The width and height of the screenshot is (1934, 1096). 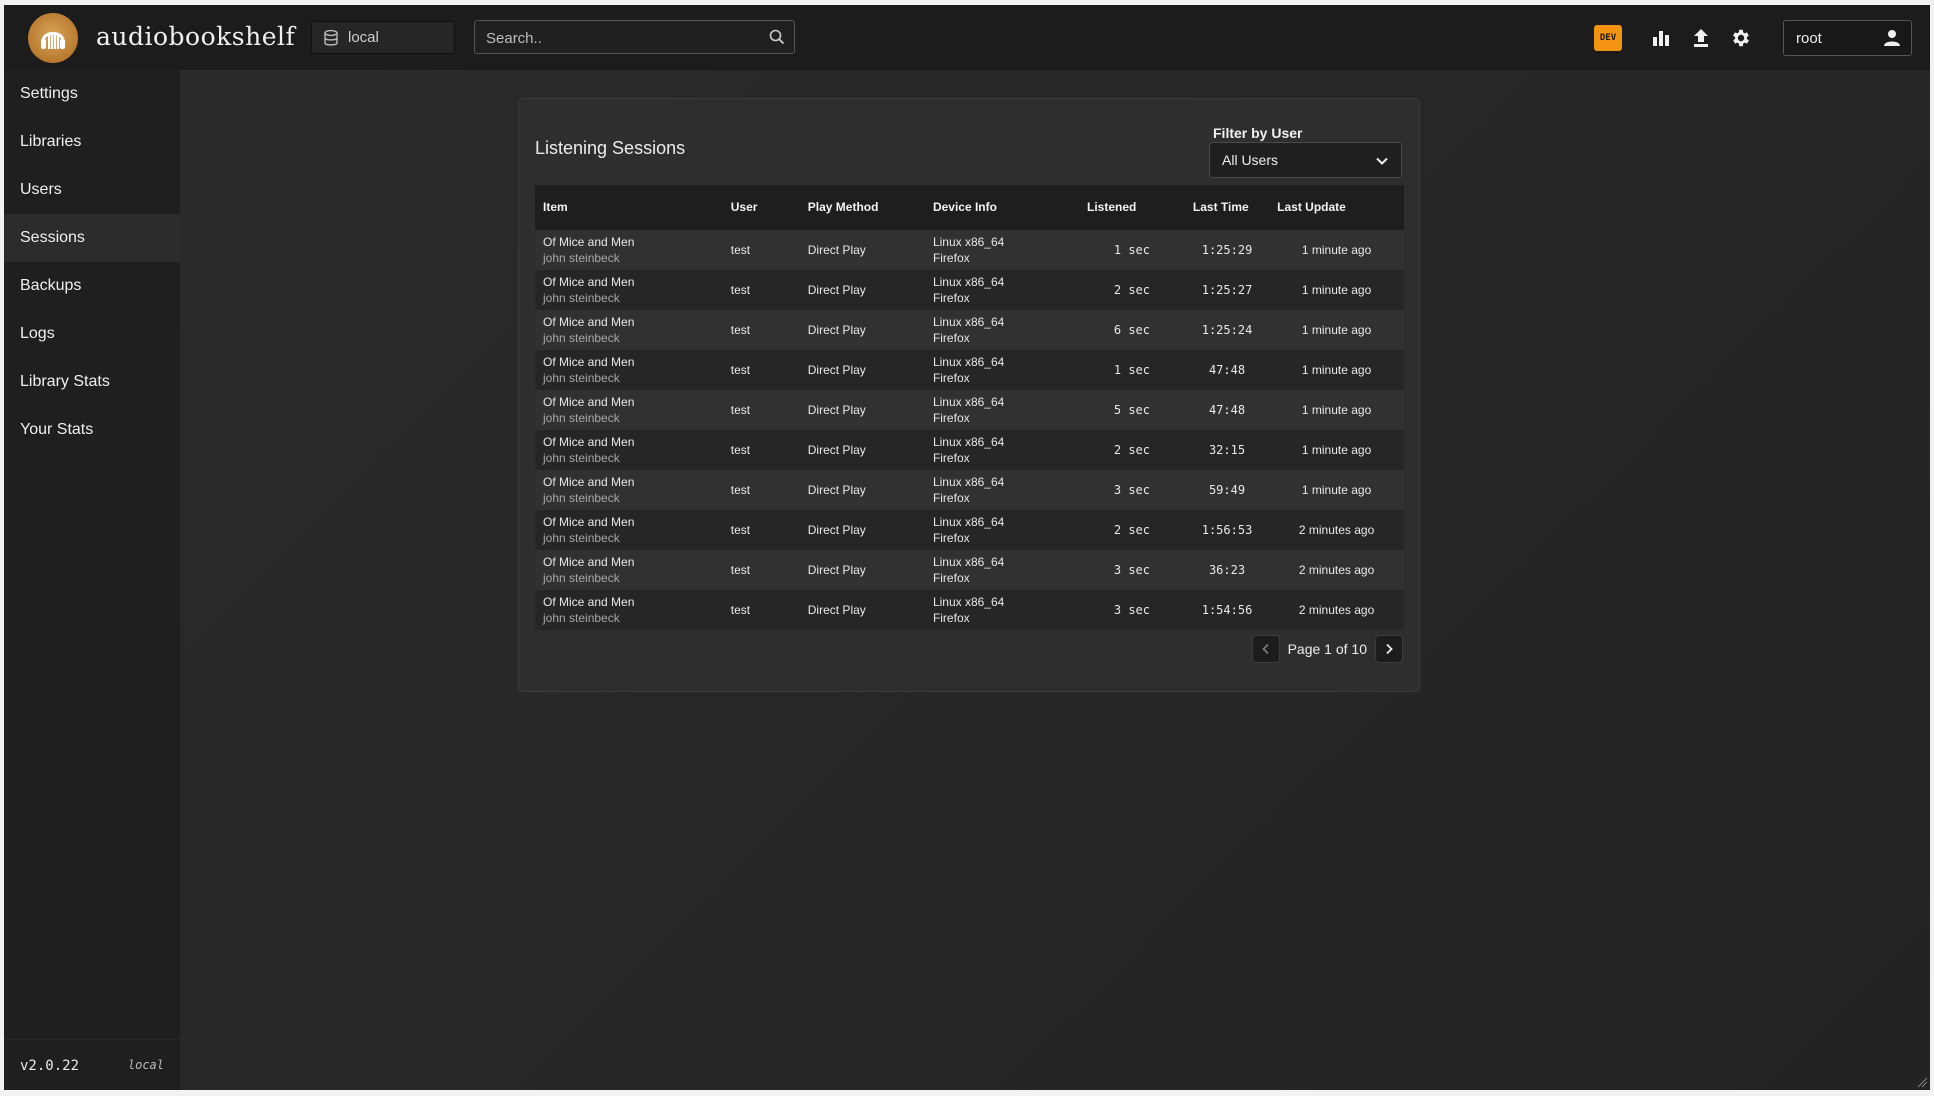 I want to click on app-title: audiobookshelf, so click(x=195, y=36).